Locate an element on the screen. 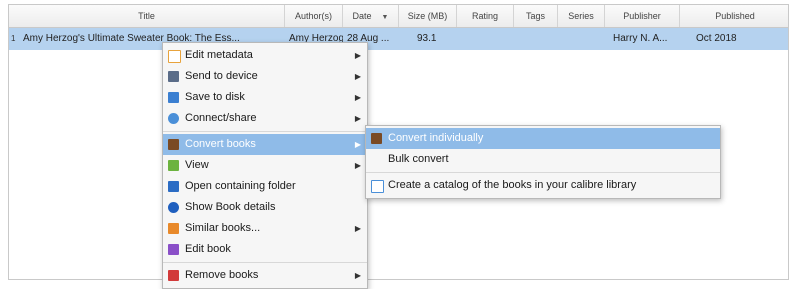  menu-item-label: Edit book is located at coordinates (208, 249).